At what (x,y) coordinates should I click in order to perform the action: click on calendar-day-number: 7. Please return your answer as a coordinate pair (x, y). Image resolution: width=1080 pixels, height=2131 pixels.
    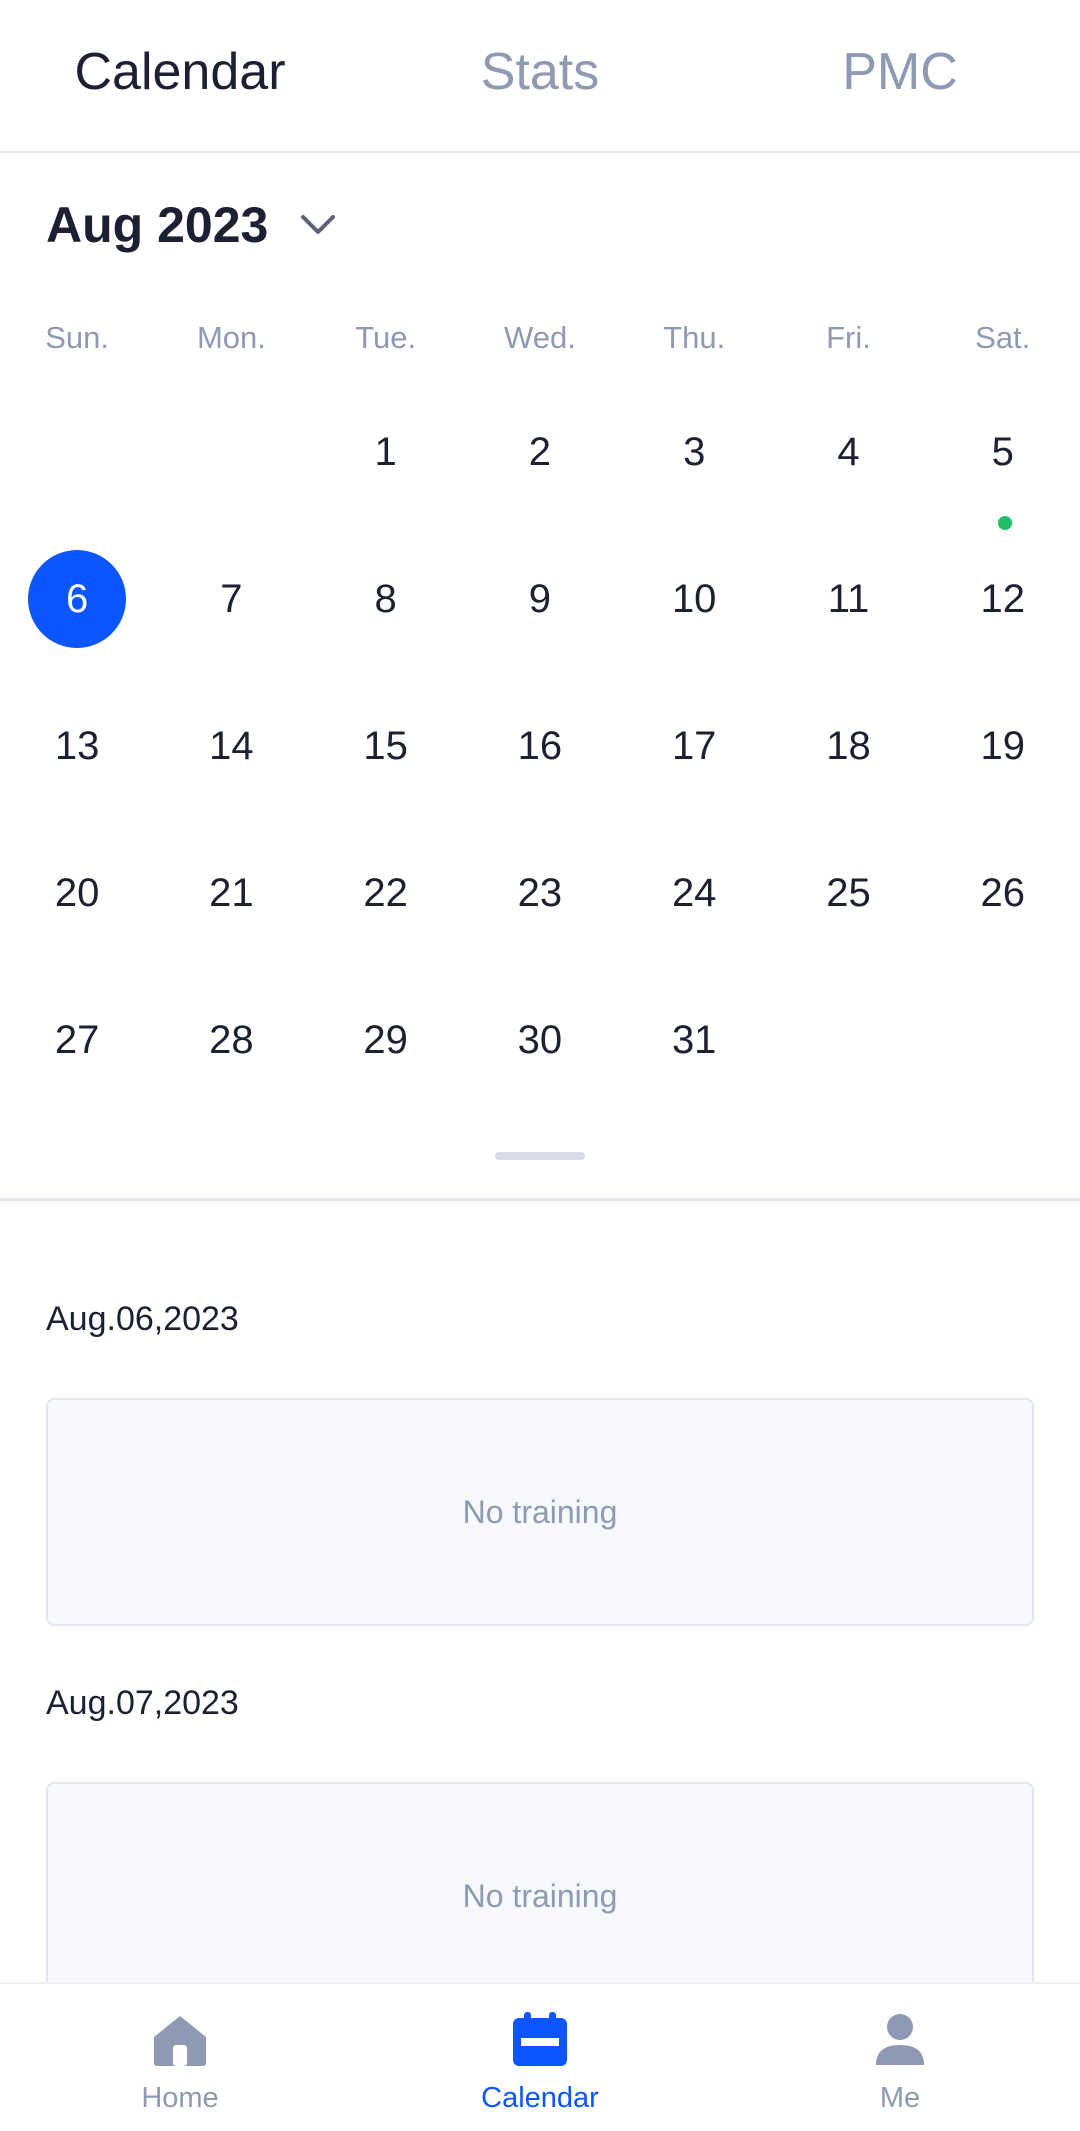
    Looking at the image, I should click on (231, 598).